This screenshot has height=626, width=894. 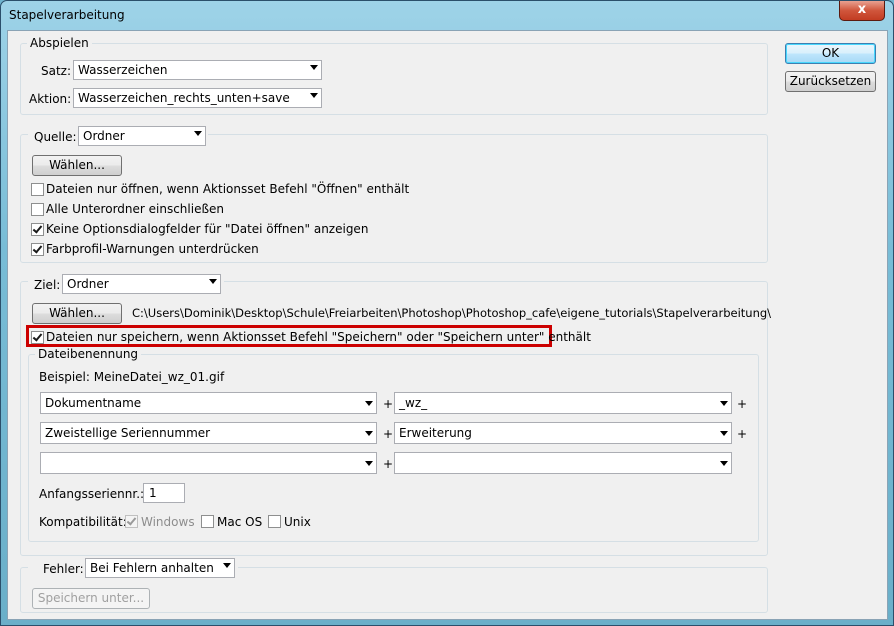 What do you see at coordinates (50, 99) in the screenshot?
I see `action-label: Aktion:` at bounding box center [50, 99].